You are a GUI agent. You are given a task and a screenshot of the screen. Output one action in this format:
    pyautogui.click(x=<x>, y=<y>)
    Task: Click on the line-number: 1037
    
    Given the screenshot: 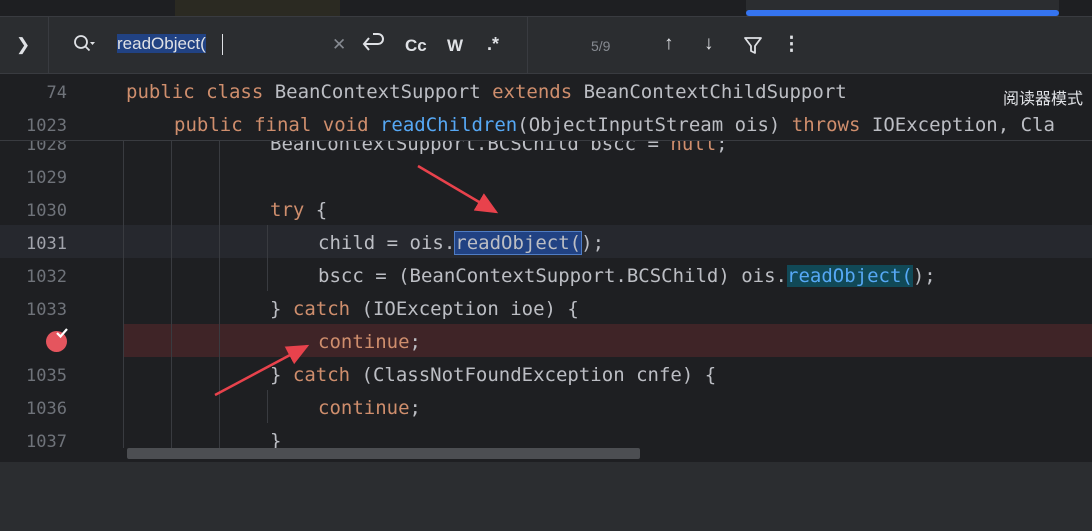 What is the action you would take?
    pyautogui.click(x=46, y=442)
    